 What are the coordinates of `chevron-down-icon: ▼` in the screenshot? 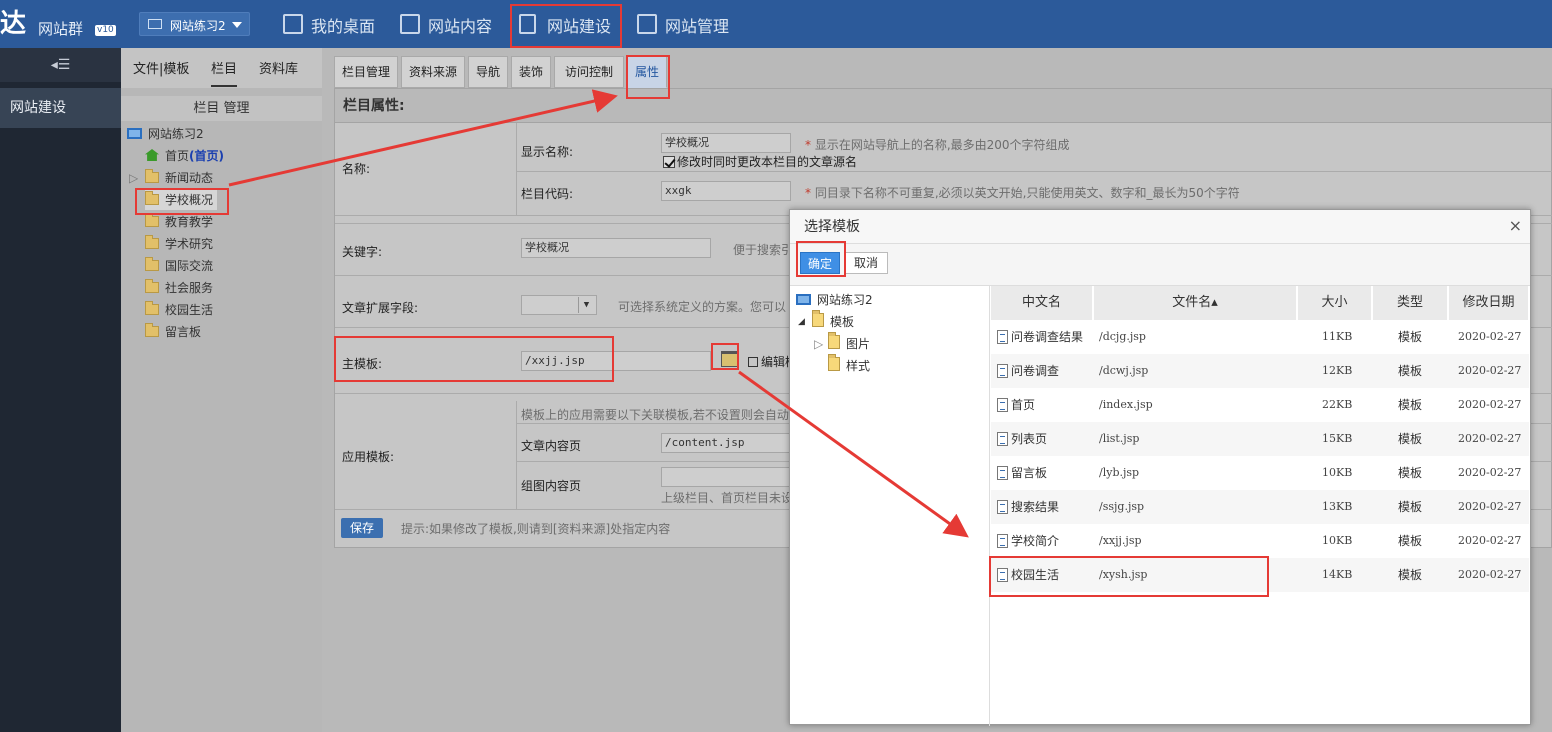 It's located at (586, 305).